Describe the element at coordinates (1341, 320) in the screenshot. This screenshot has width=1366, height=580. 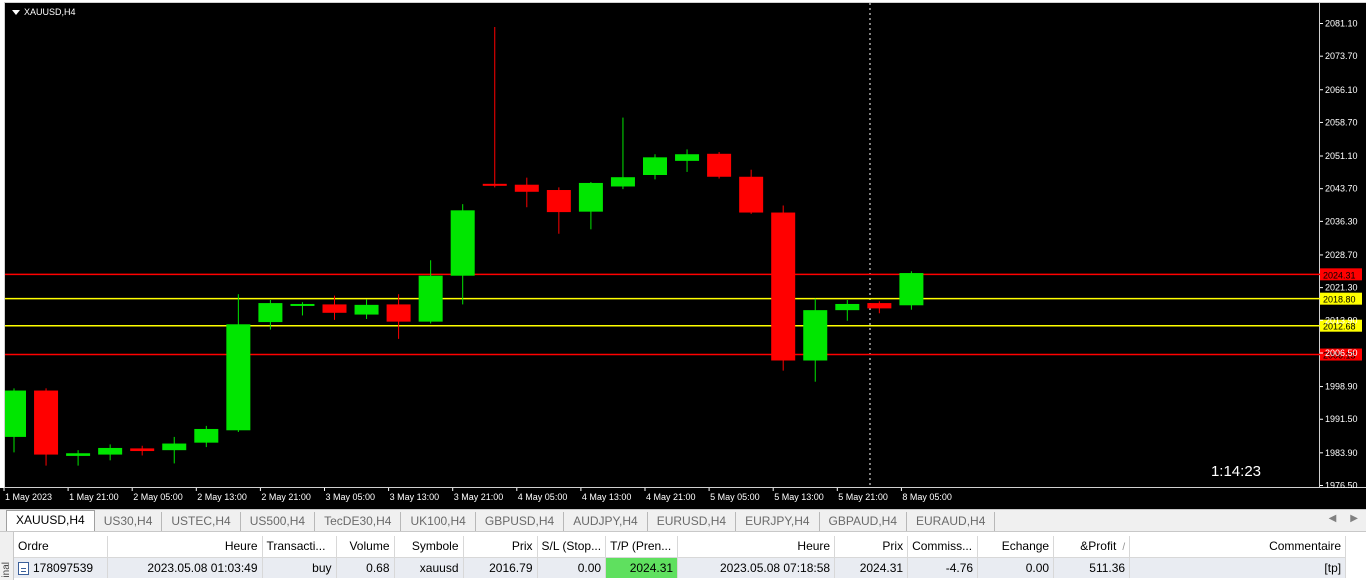
I see `price-tick-label: 2013.90` at that location.